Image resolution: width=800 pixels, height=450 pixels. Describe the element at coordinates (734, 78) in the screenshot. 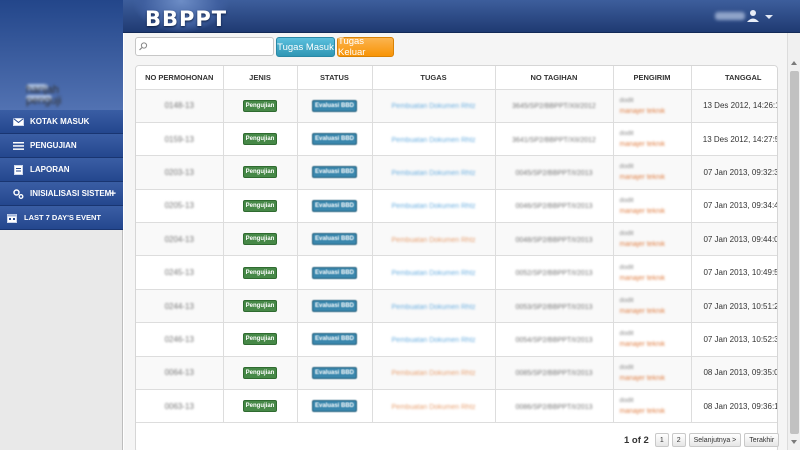

I see `column-header: TANGGAL` at that location.